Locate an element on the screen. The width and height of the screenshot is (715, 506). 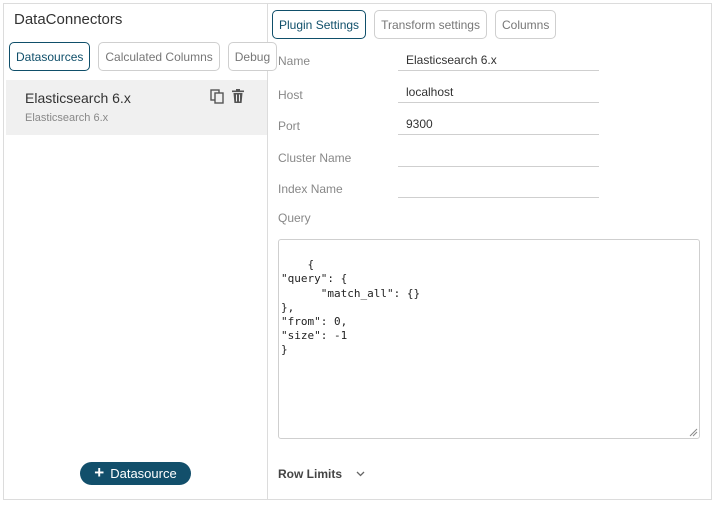
tab-calculated-columns: Calculated Columns is located at coordinates (159, 56).